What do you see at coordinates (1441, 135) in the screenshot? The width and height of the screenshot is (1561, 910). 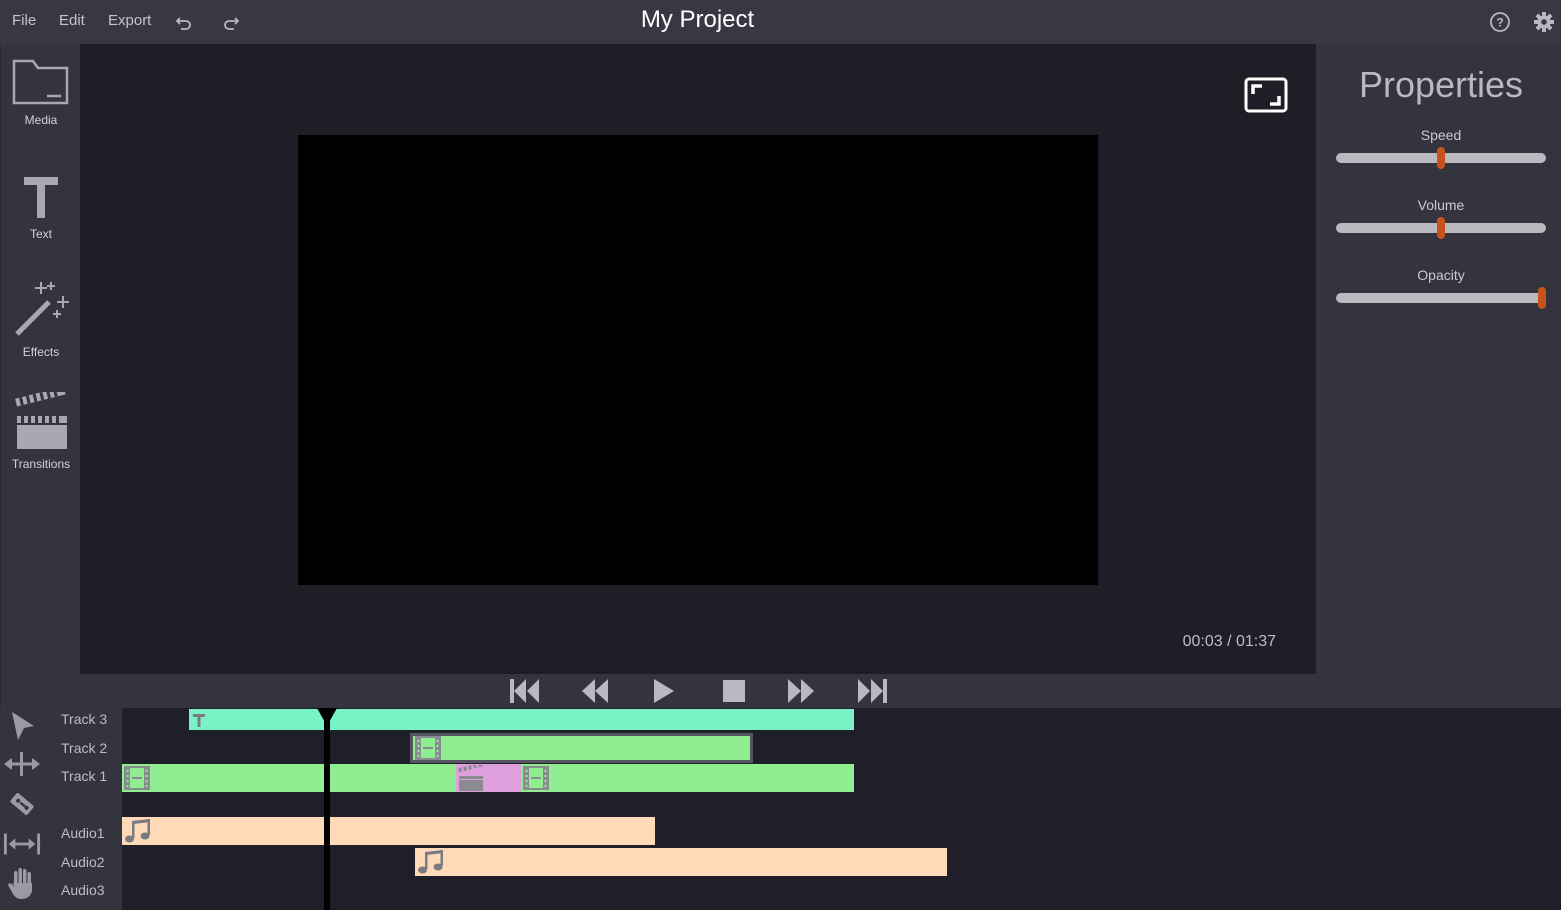 I see `speed-label: Speed` at bounding box center [1441, 135].